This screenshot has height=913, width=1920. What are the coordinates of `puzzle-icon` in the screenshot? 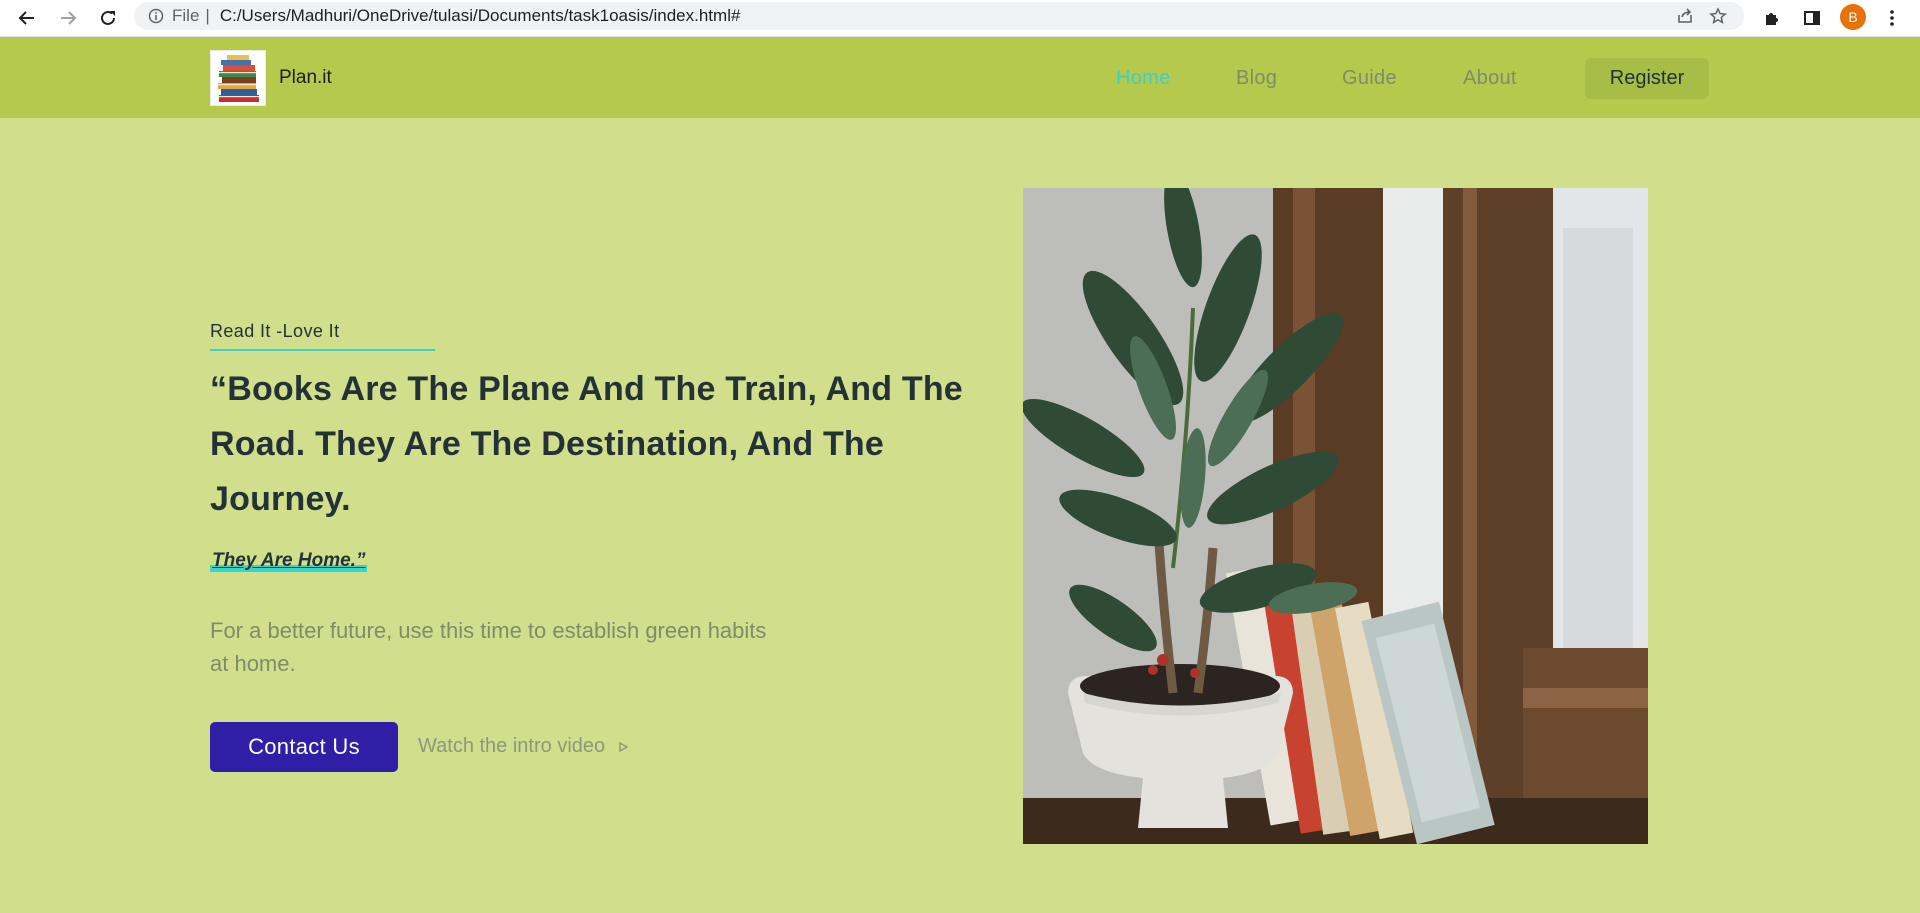 It's located at (1772, 18).